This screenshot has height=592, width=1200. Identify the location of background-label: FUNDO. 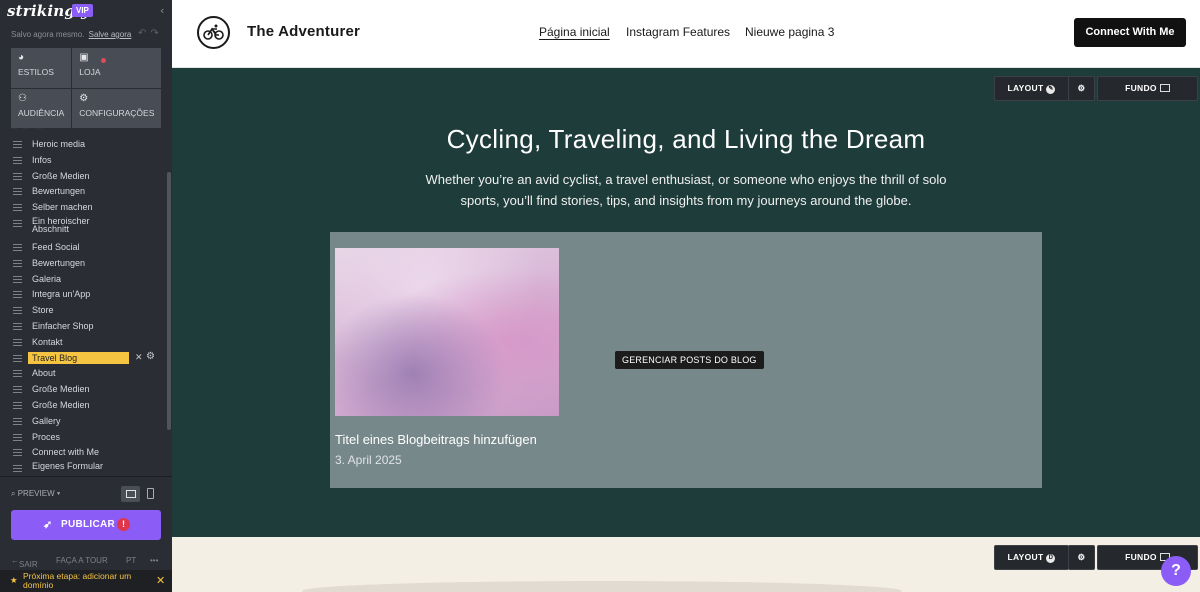
(1141, 557).